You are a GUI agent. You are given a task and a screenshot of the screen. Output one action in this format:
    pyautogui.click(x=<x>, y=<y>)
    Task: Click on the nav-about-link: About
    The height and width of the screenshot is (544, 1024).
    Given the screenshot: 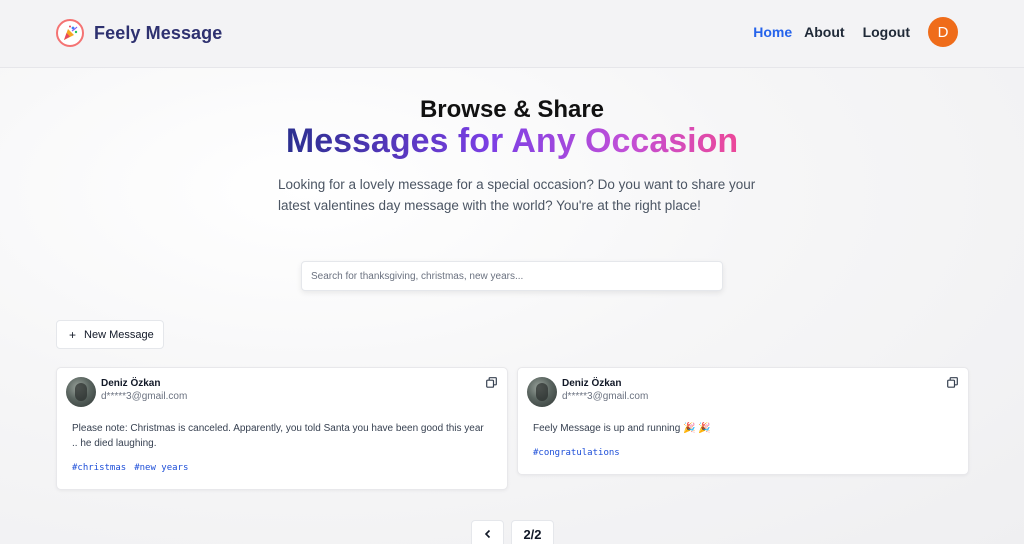 What is the action you would take?
    pyautogui.click(x=824, y=32)
    